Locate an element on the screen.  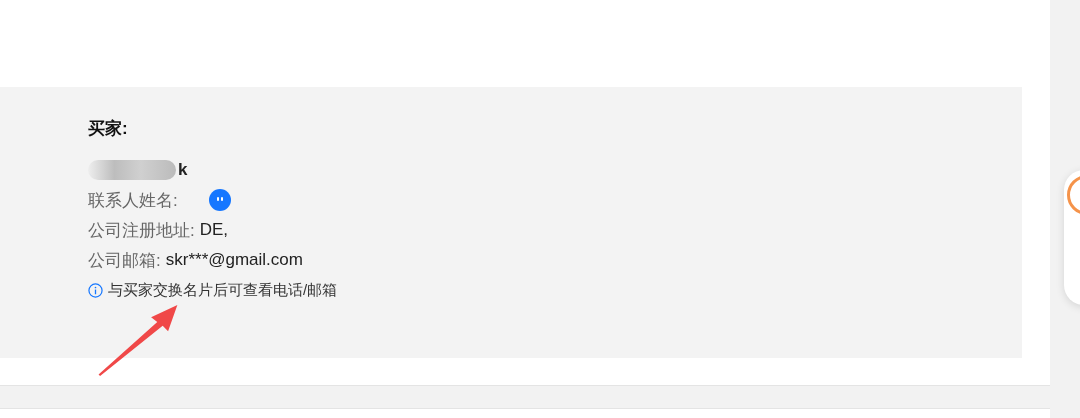
chat-bubble-icon is located at coordinates (219, 200).